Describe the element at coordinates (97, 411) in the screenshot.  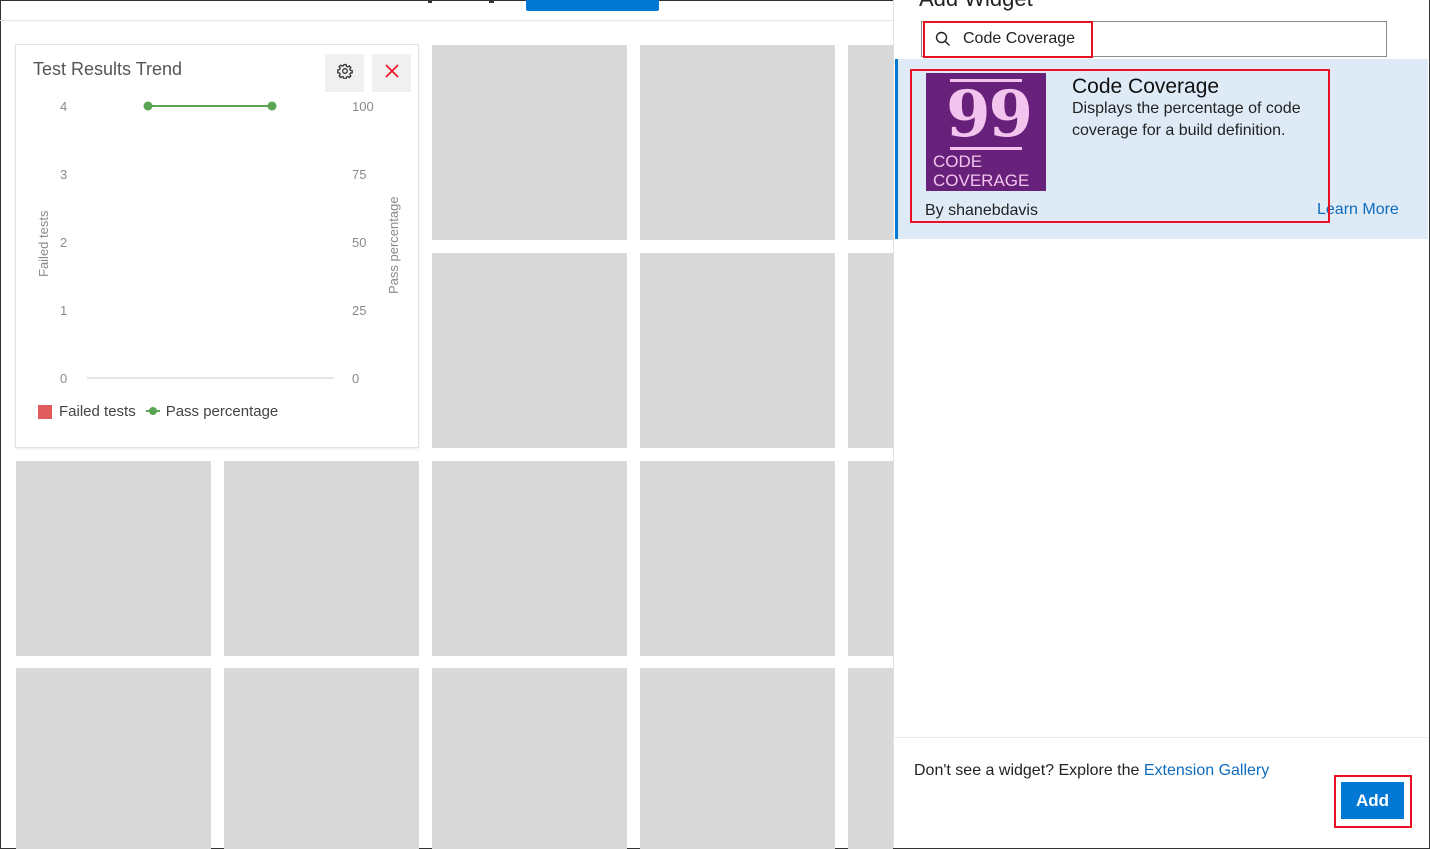
I see `legend-label: Failed tests` at that location.